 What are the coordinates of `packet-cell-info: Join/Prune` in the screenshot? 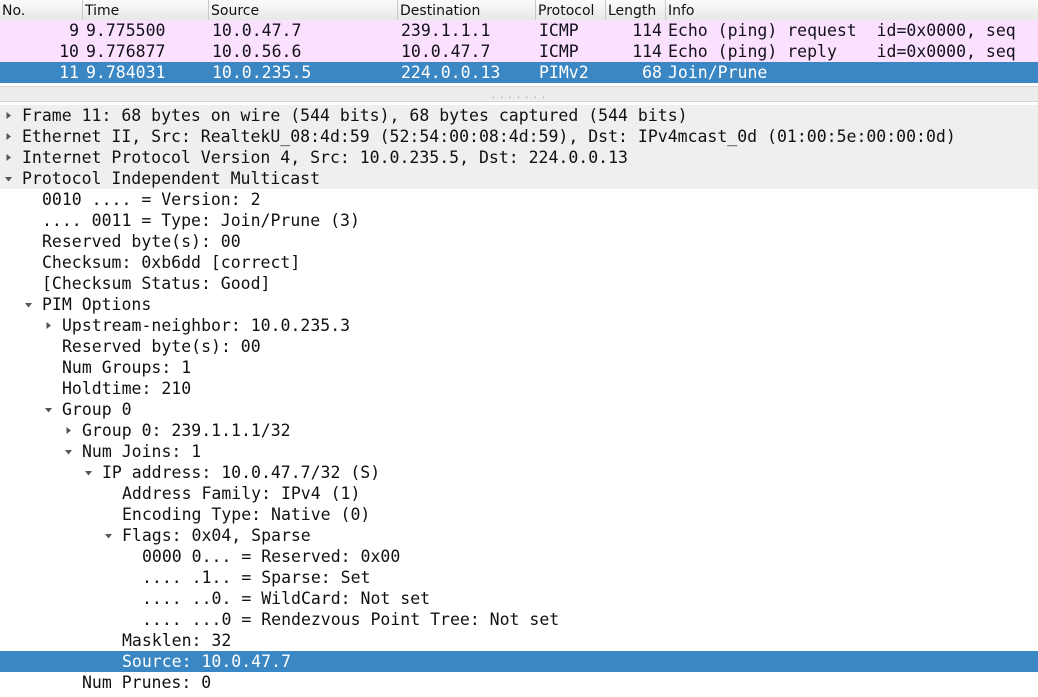 It's located at (718, 72).